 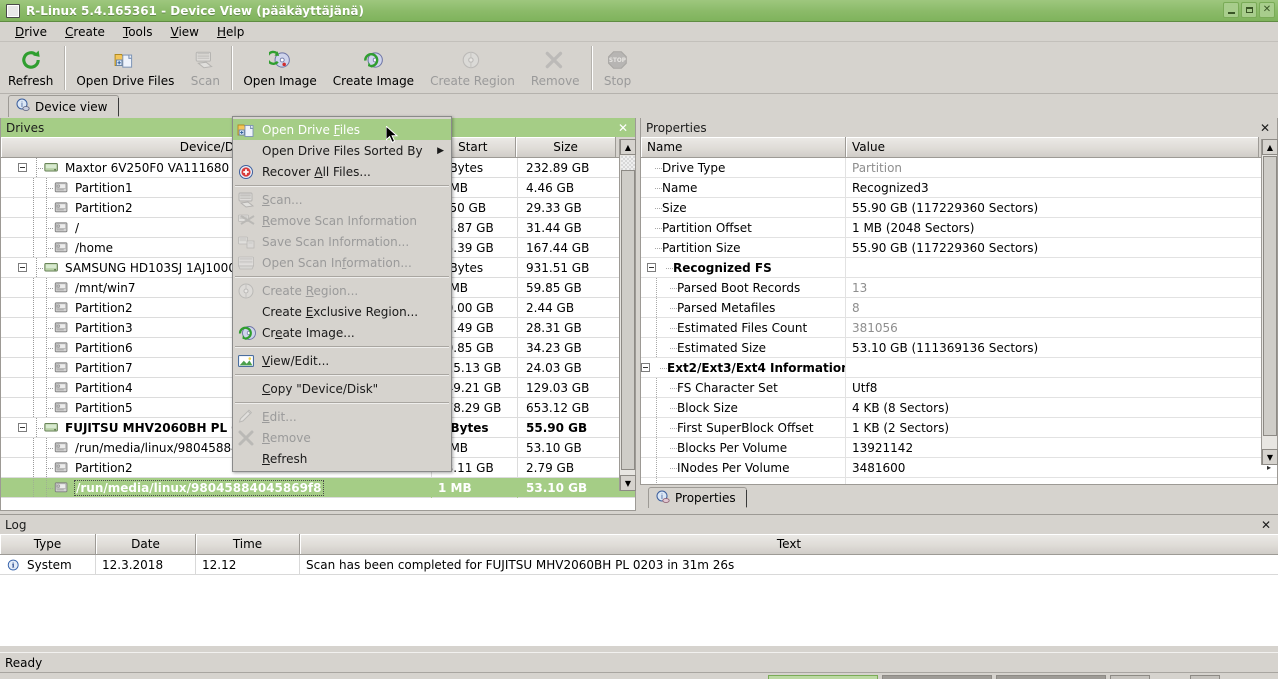 What do you see at coordinates (959, 387) in the screenshot?
I see `property-row: FS Character Set Utf8▾` at bounding box center [959, 387].